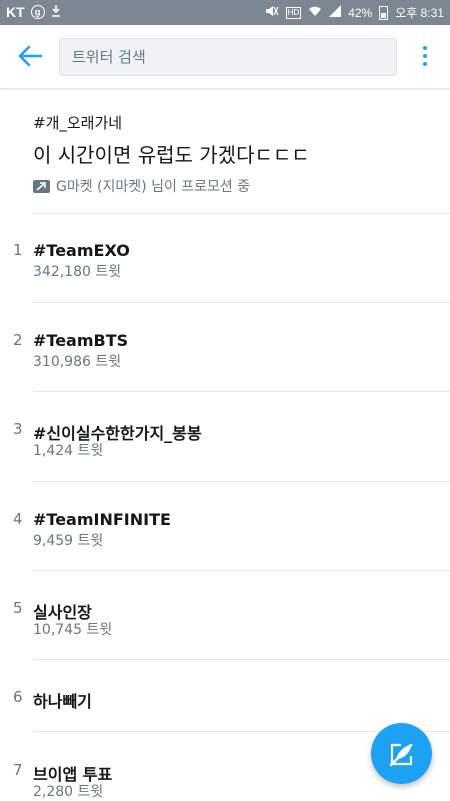 Image resolution: width=450 pixels, height=801 pixels. What do you see at coordinates (315, 12) in the screenshot?
I see `wifi-icon` at bounding box center [315, 12].